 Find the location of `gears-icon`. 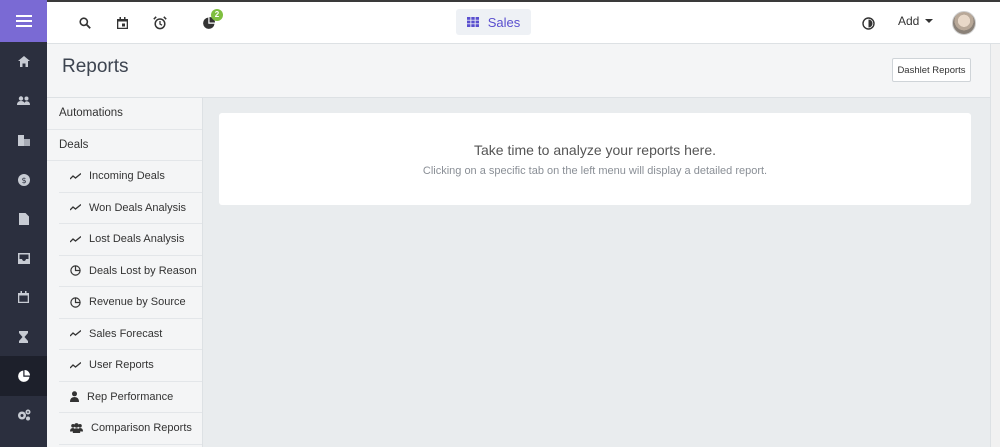

gears-icon is located at coordinates (23, 415).